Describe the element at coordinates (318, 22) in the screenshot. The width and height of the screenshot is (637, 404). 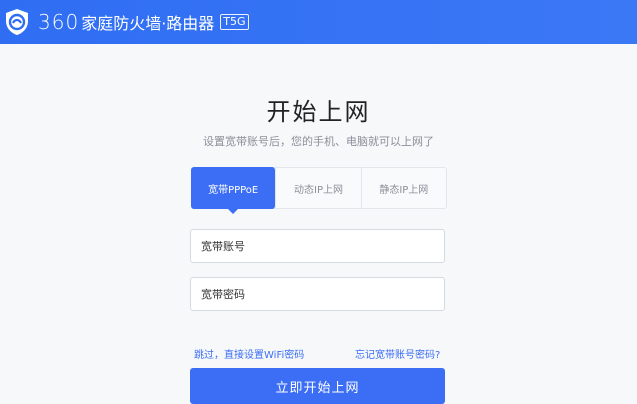
I see `top-header: 360 家庭防火墙·路由器 T5G` at that location.